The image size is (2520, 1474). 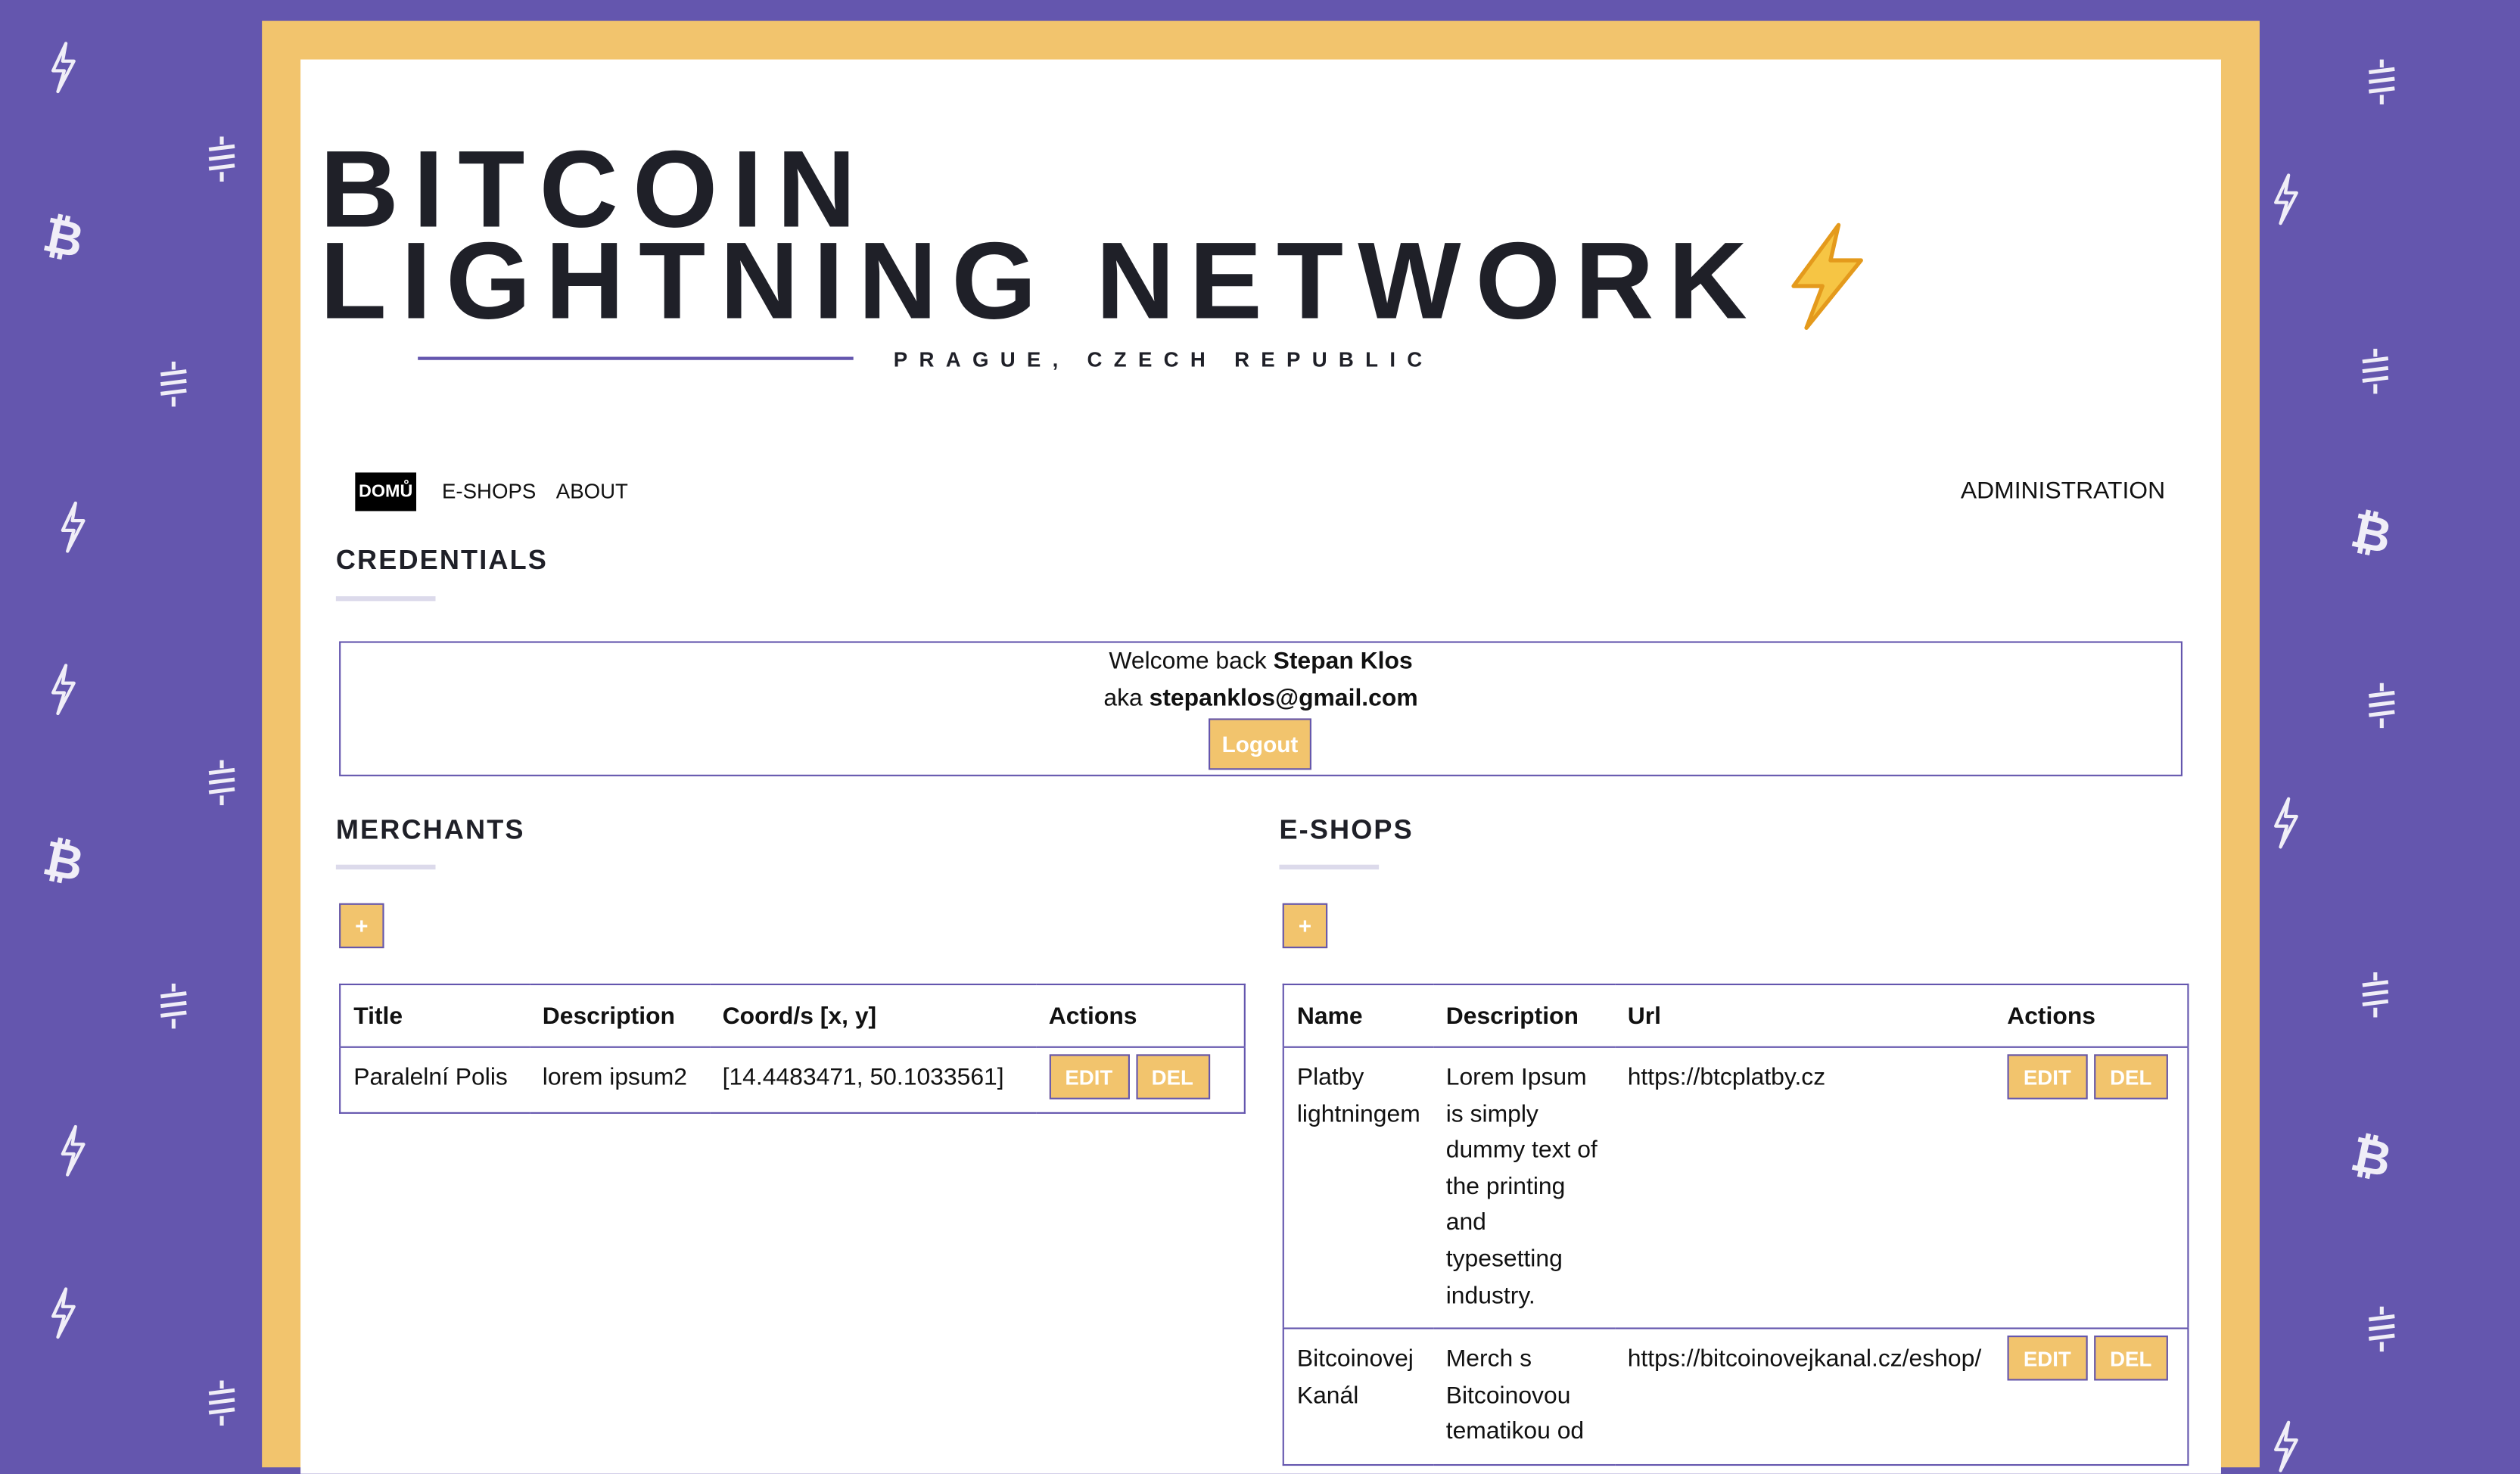 I want to click on credentials-rule, so click(x=385, y=599).